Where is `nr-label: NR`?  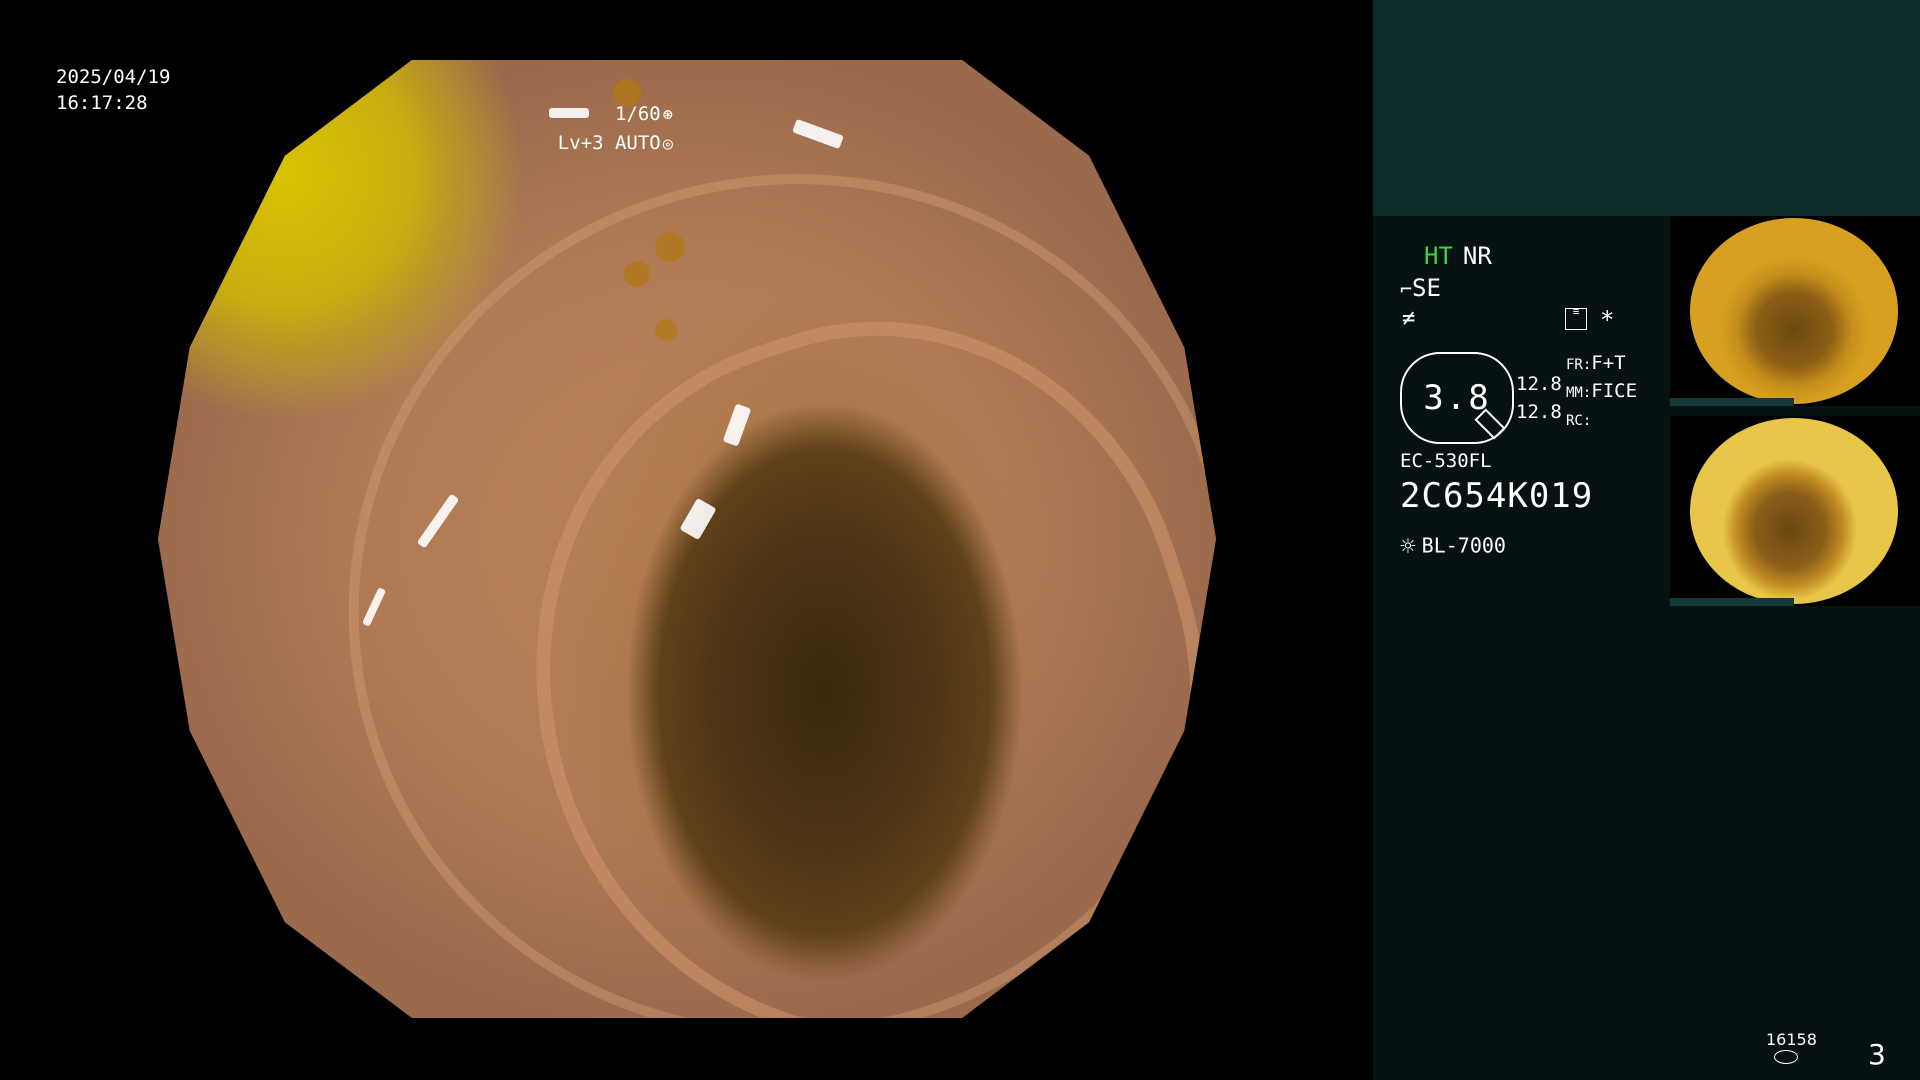 nr-label: NR is located at coordinates (1477, 256).